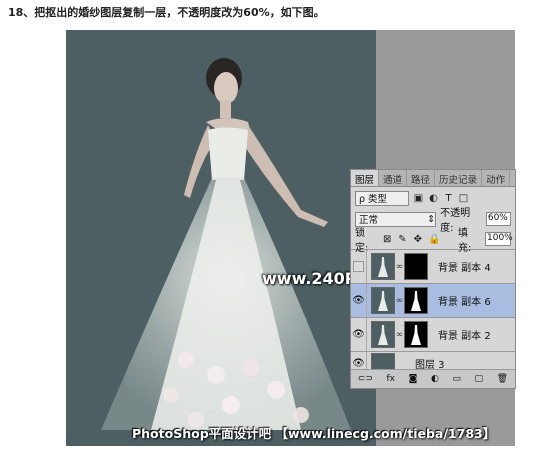 The image size is (540, 453). I want to click on mask-icon: ◙, so click(413, 379).